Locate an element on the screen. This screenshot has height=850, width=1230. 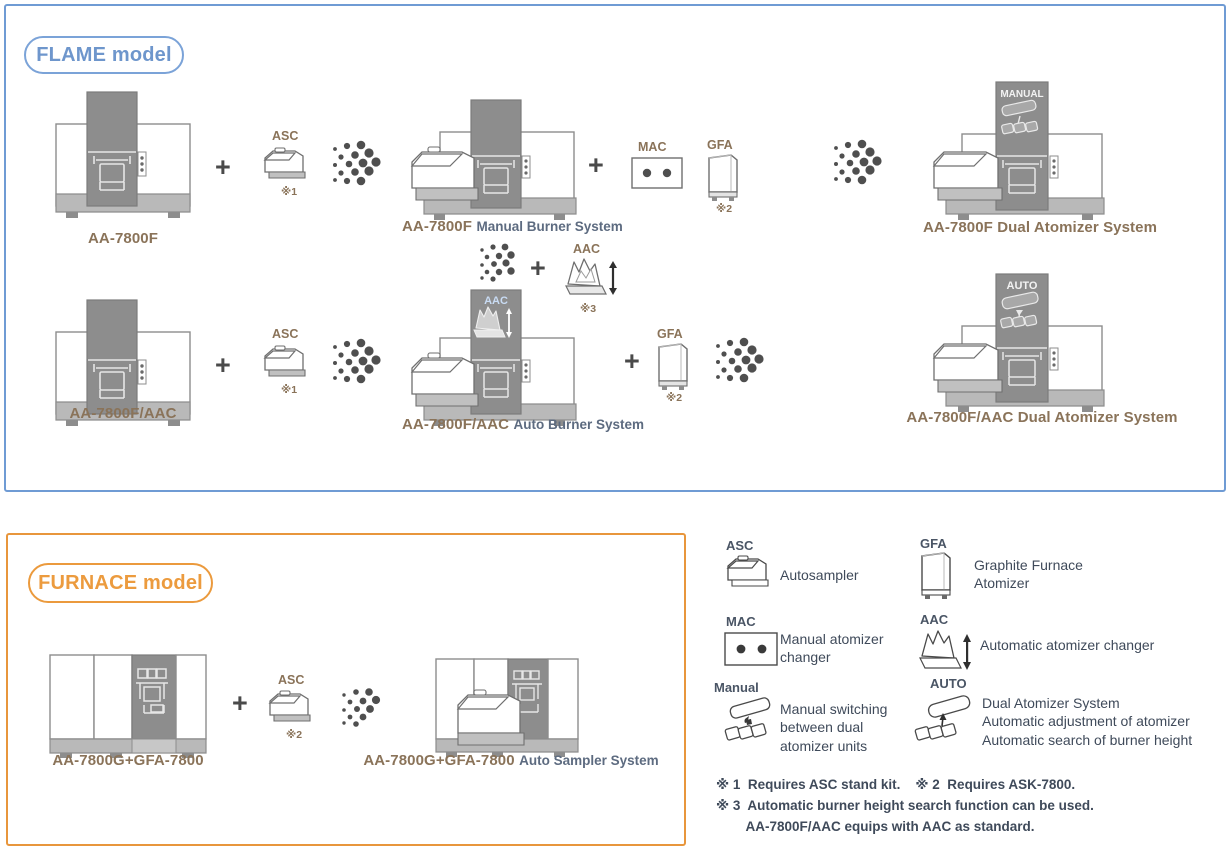
tower-mode-label: MANUAL is located at coordinates (1021, 94).